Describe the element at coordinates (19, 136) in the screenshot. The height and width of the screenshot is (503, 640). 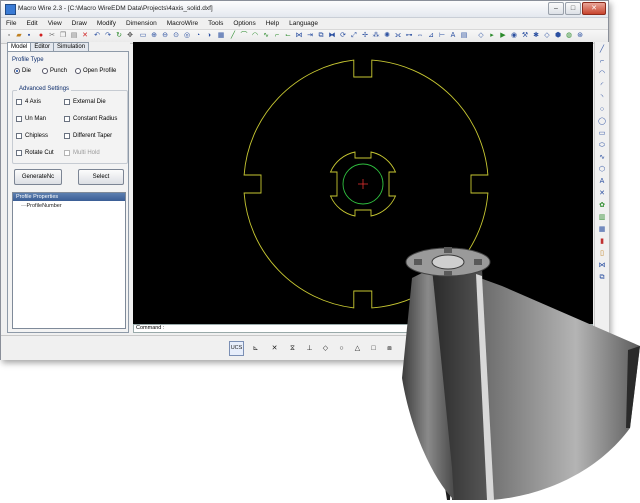
I see `check-chipless-box` at that location.